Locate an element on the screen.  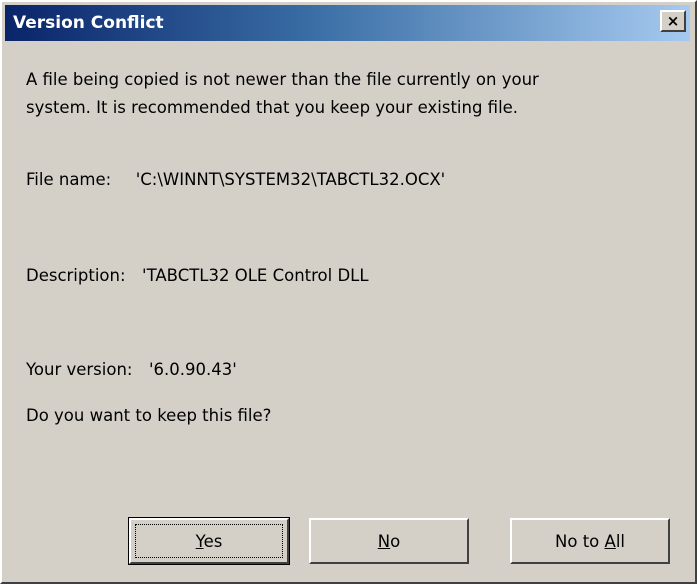
description-value: 'TABCTL32 OLE Control DLL is located at coordinates (255, 275).